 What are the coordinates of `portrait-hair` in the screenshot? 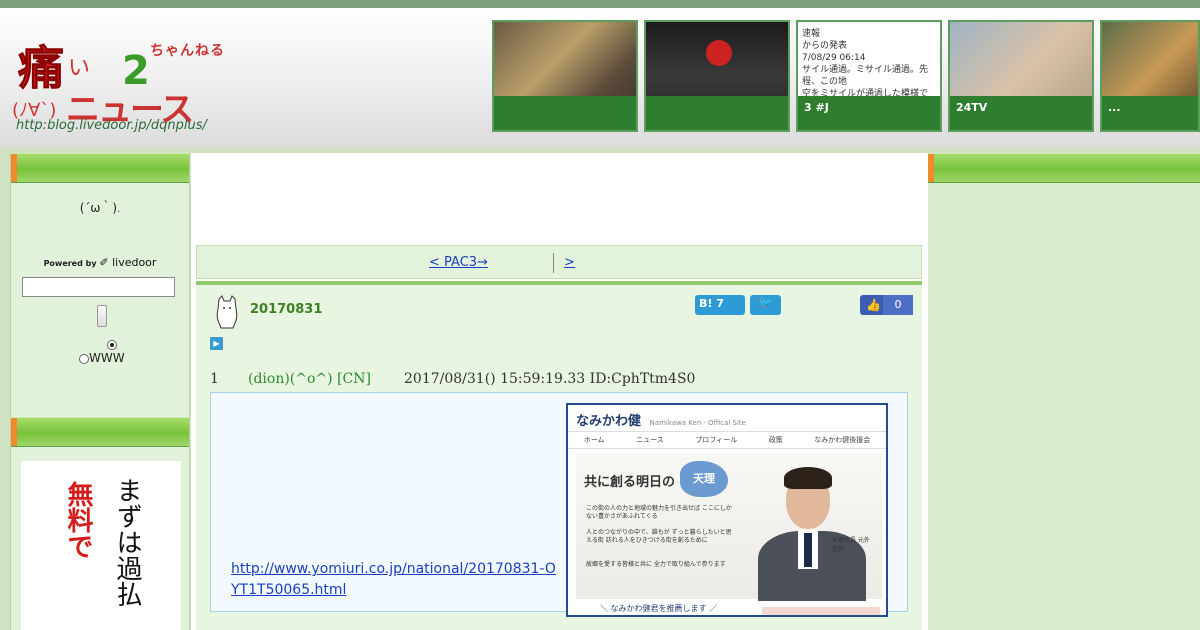 It's located at (808, 478).